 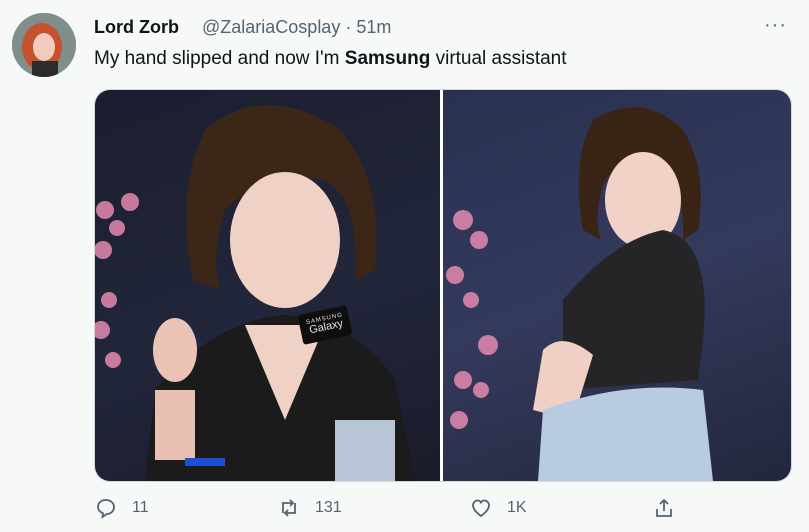 What do you see at coordinates (121, 508) in the screenshot?
I see `reply-action: 11` at bounding box center [121, 508].